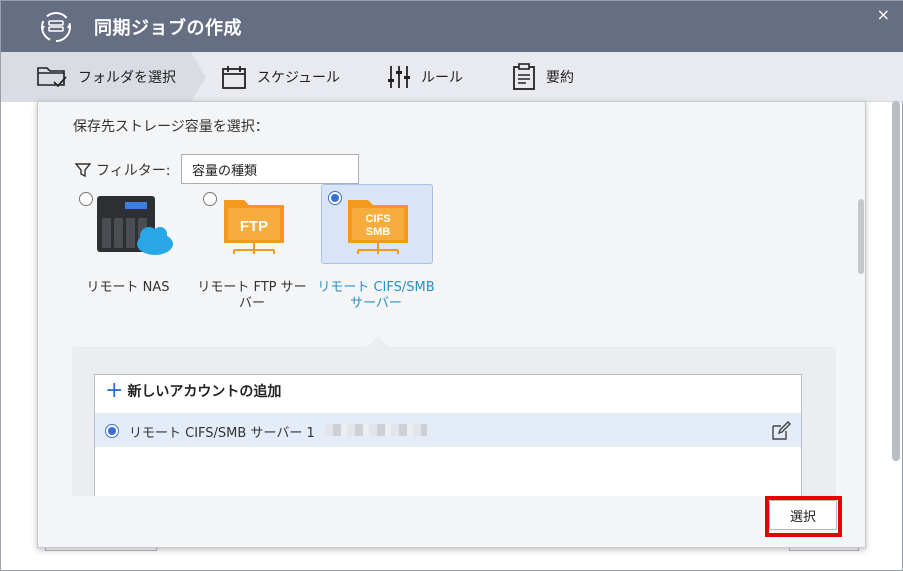  I want to click on step-rules: ルール, so click(425, 77).